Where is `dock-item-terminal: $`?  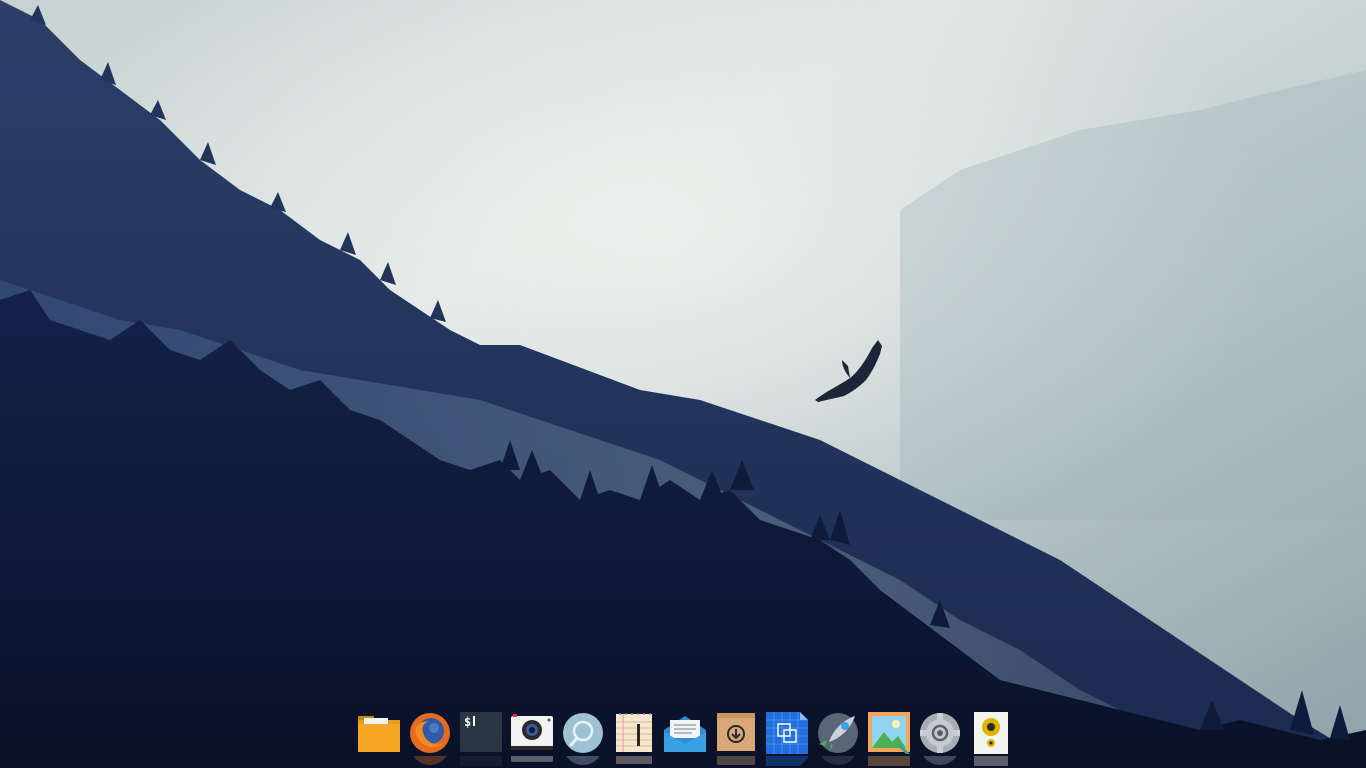
dock-item-terminal: $ is located at coordinates (481, 737).